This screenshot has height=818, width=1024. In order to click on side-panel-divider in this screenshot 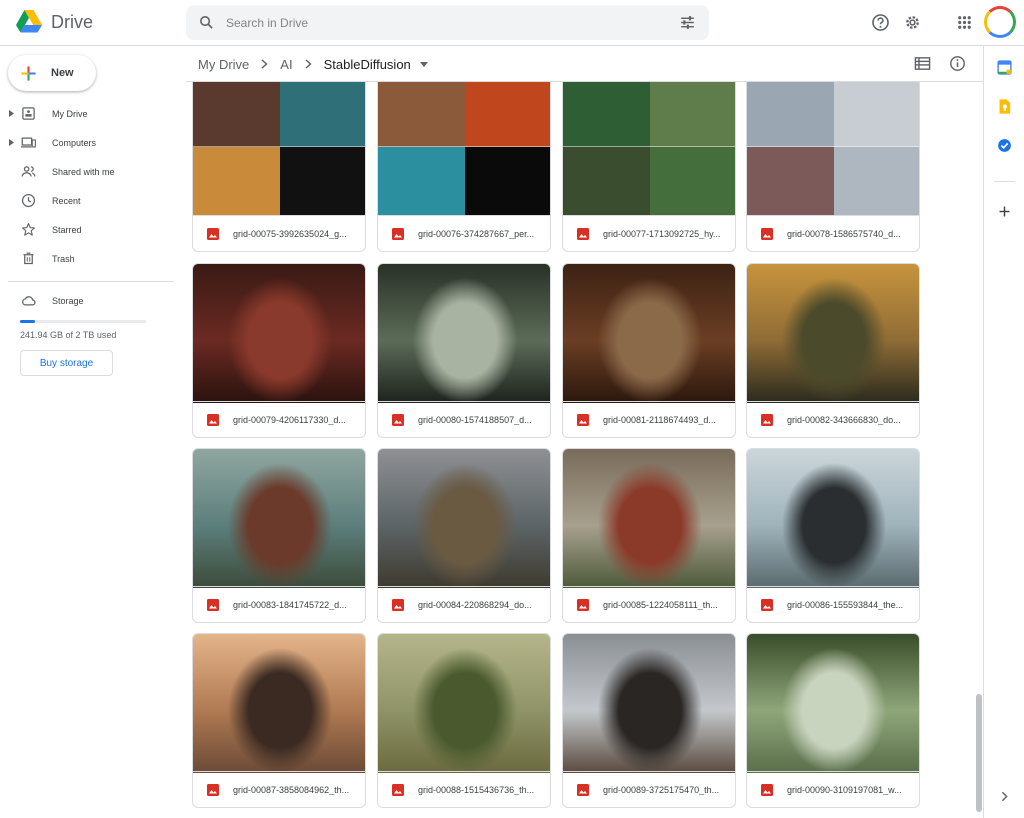, I will do `click(1004, 181)`.